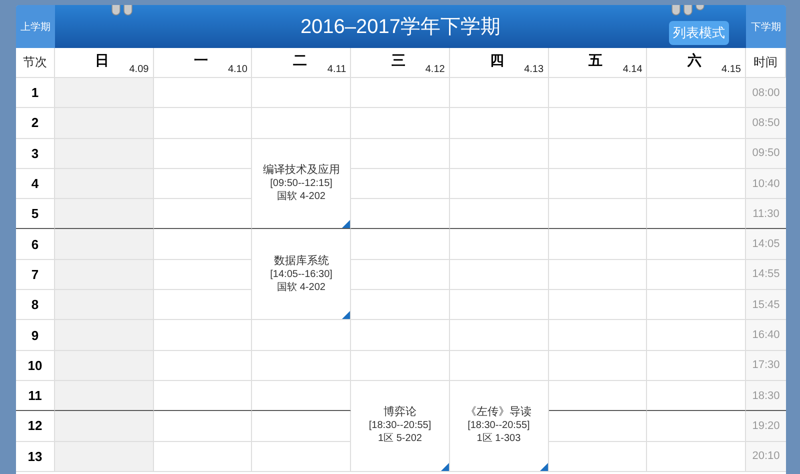 This screenshot has width=800, height=474. What do you see at coordinates (35, 214) in the screenshot?
I see `period-number: 5` at bounding box center [35, 214].